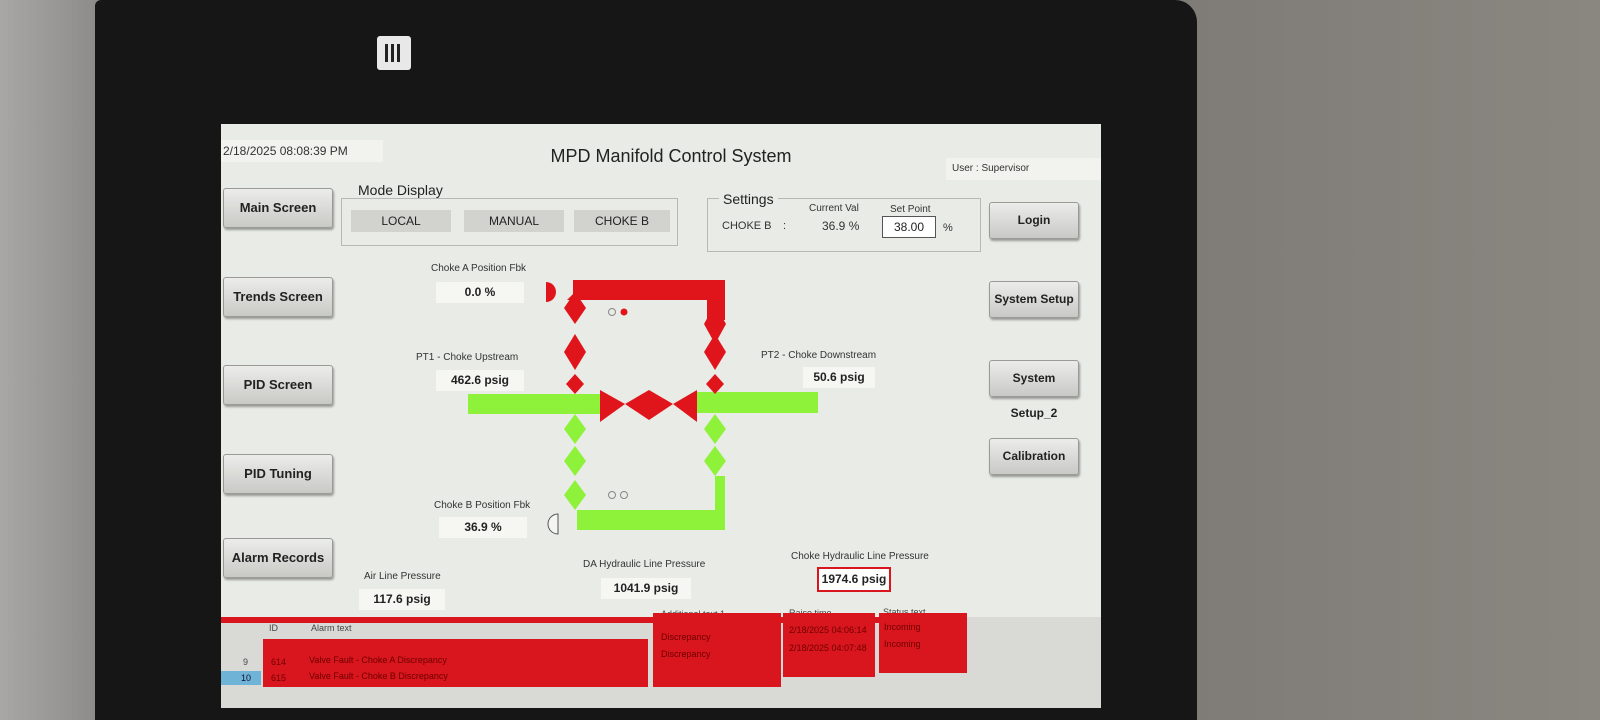 The height and width of the screenshot is (720, 1600). Describe the element at coordinates (551, 292) in the screenshot. I see `choke-a-actuator` at that location.